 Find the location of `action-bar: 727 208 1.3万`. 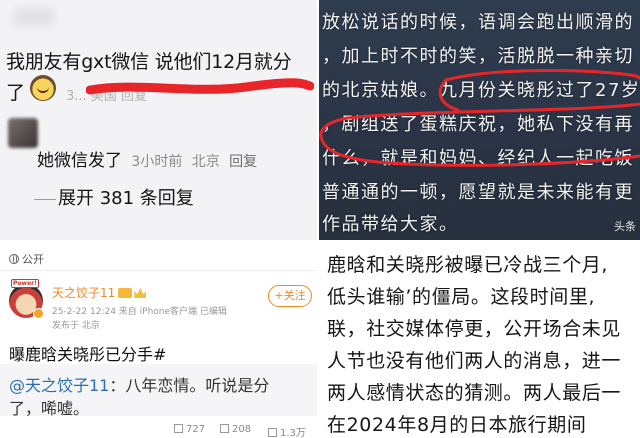

action-bar: 727 208 1.3万 is located at coordinates (159, 430).